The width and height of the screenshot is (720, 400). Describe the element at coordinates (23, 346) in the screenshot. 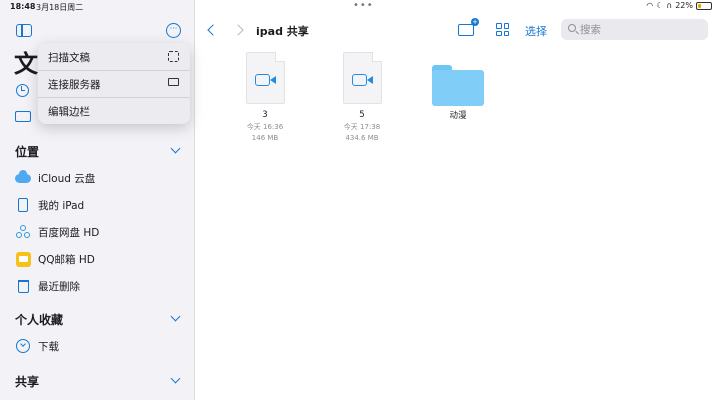

I see `download-icon` at that location.